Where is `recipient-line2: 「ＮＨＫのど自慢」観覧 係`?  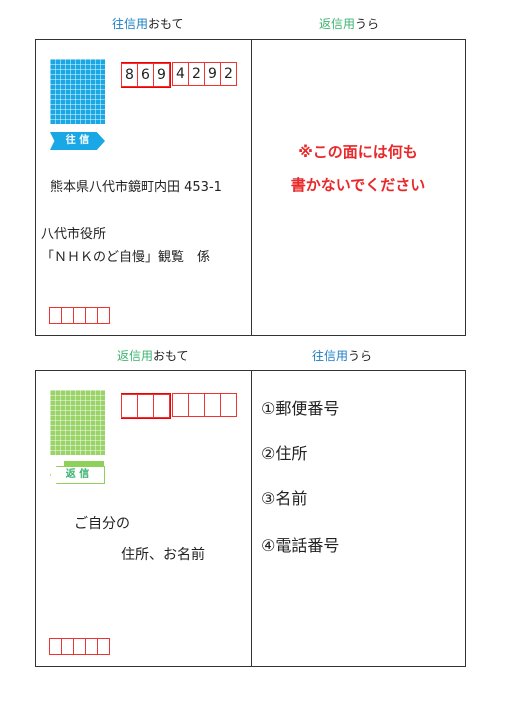
recipient-line2: 「ＮＨＫのど自慢」観覧 係 is located at coordinates (126, 257).